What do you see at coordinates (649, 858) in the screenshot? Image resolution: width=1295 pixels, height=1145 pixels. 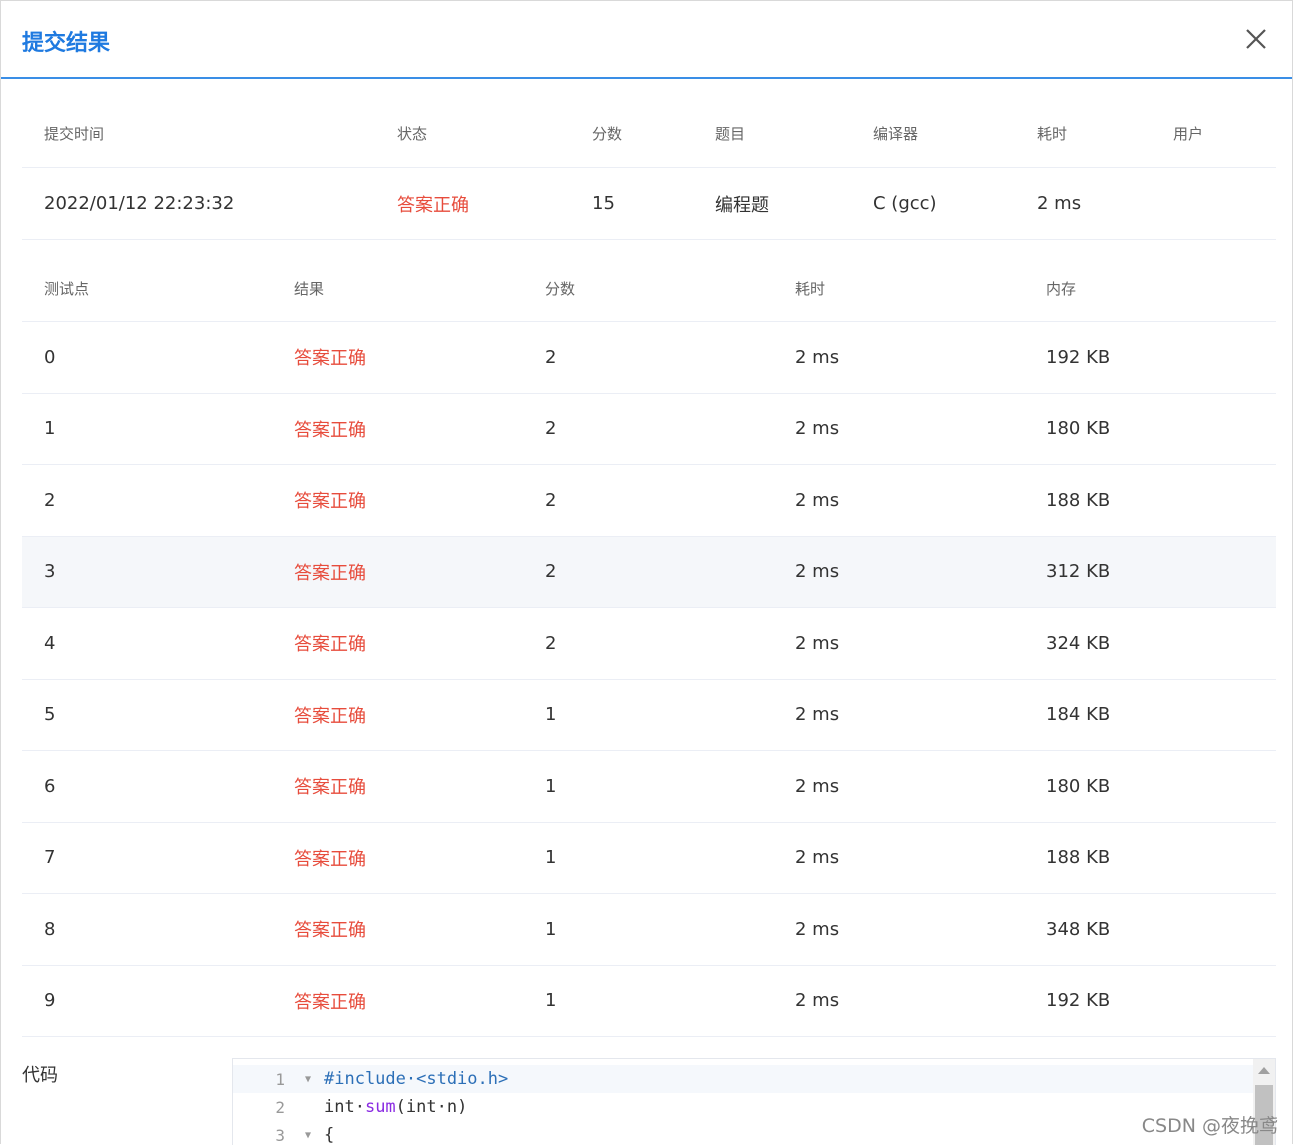 I see `table-row: 7 答案正确 1 2 ms 188 KB` at bounding box center [649, 858].